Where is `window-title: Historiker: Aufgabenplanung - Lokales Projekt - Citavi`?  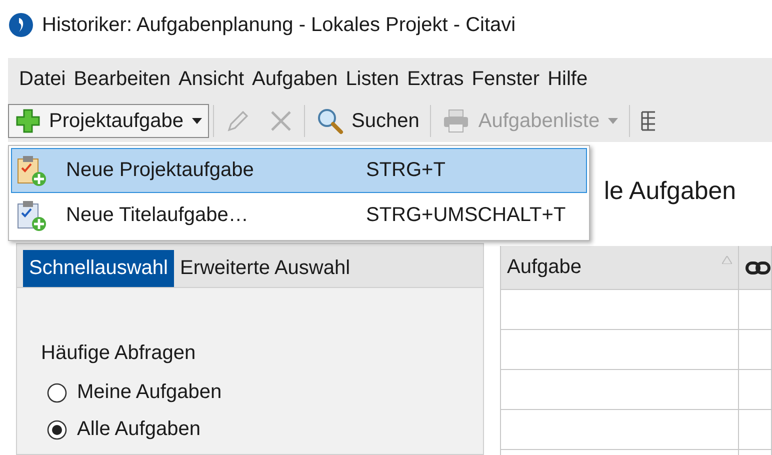 window-title: Historiker: Aufgabenplanung - Lokales Projekt - Citavi is located at coordinates (279, 25).